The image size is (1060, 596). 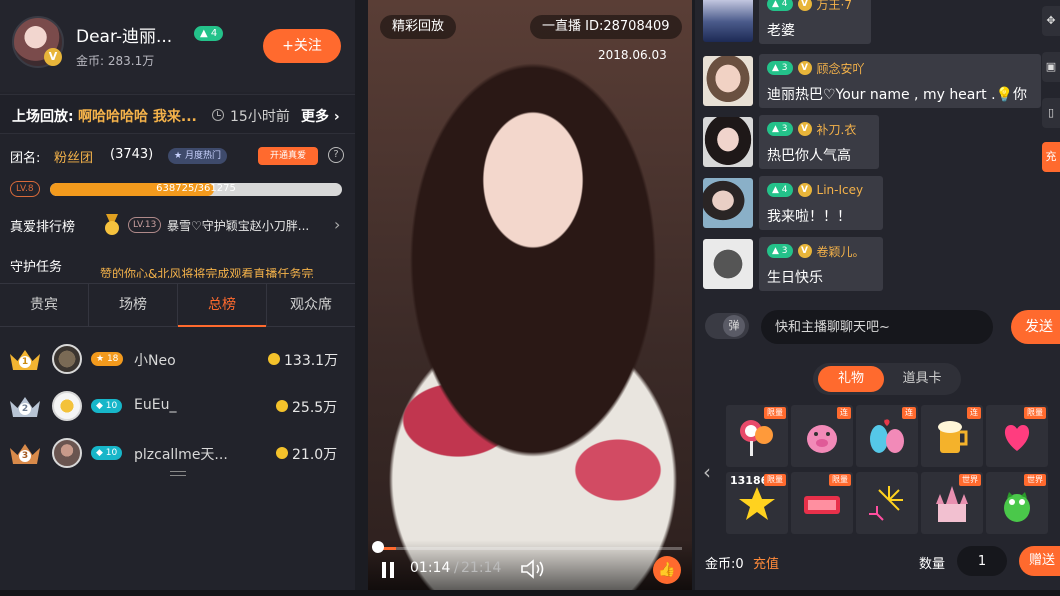 I want to click on gift-love-sign: 限量, so click(x=822, y=503).